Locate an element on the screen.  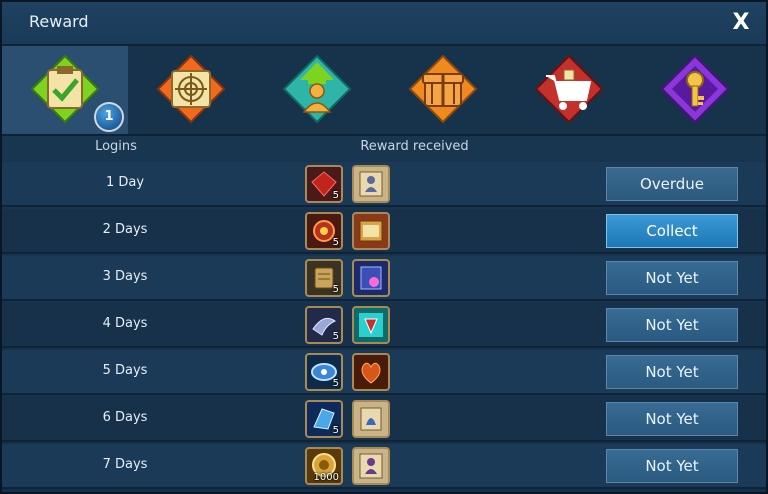
check-clipboard-icon is located at coordinates (65, 89).